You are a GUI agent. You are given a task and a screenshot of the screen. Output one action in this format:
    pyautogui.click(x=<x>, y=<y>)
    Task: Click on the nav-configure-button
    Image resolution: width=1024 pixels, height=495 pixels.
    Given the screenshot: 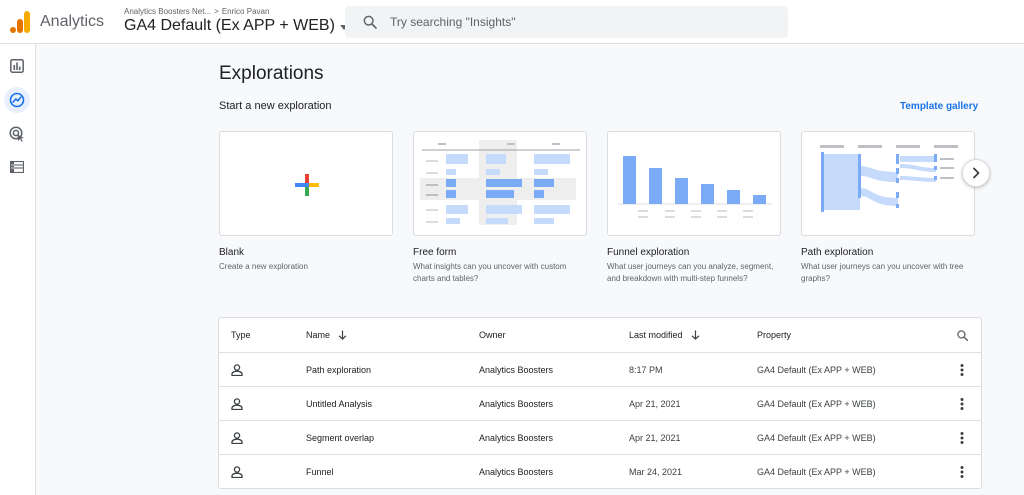 What is the action you would take?
    pyautogui.click(x=17, y=167)
    